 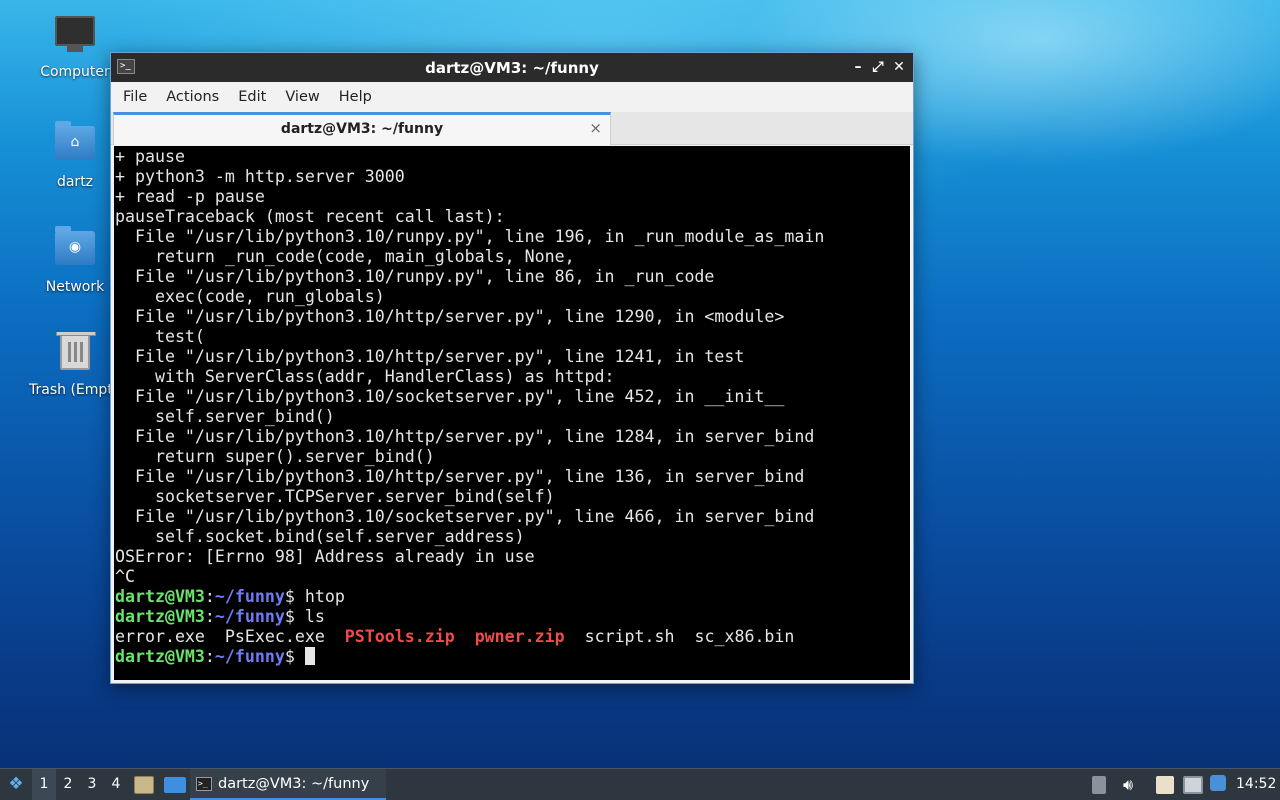 What do you see at coordinates (399, 636) in the screenshot?
I see `ls-file-name: PSTools.zip` at bounding box center [399, 636].